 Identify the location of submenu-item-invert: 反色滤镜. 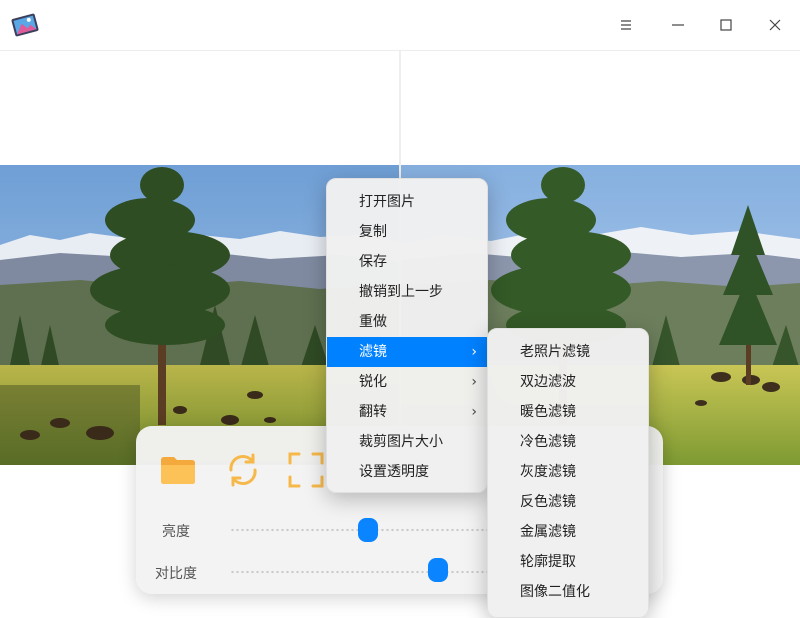
(568, 502).